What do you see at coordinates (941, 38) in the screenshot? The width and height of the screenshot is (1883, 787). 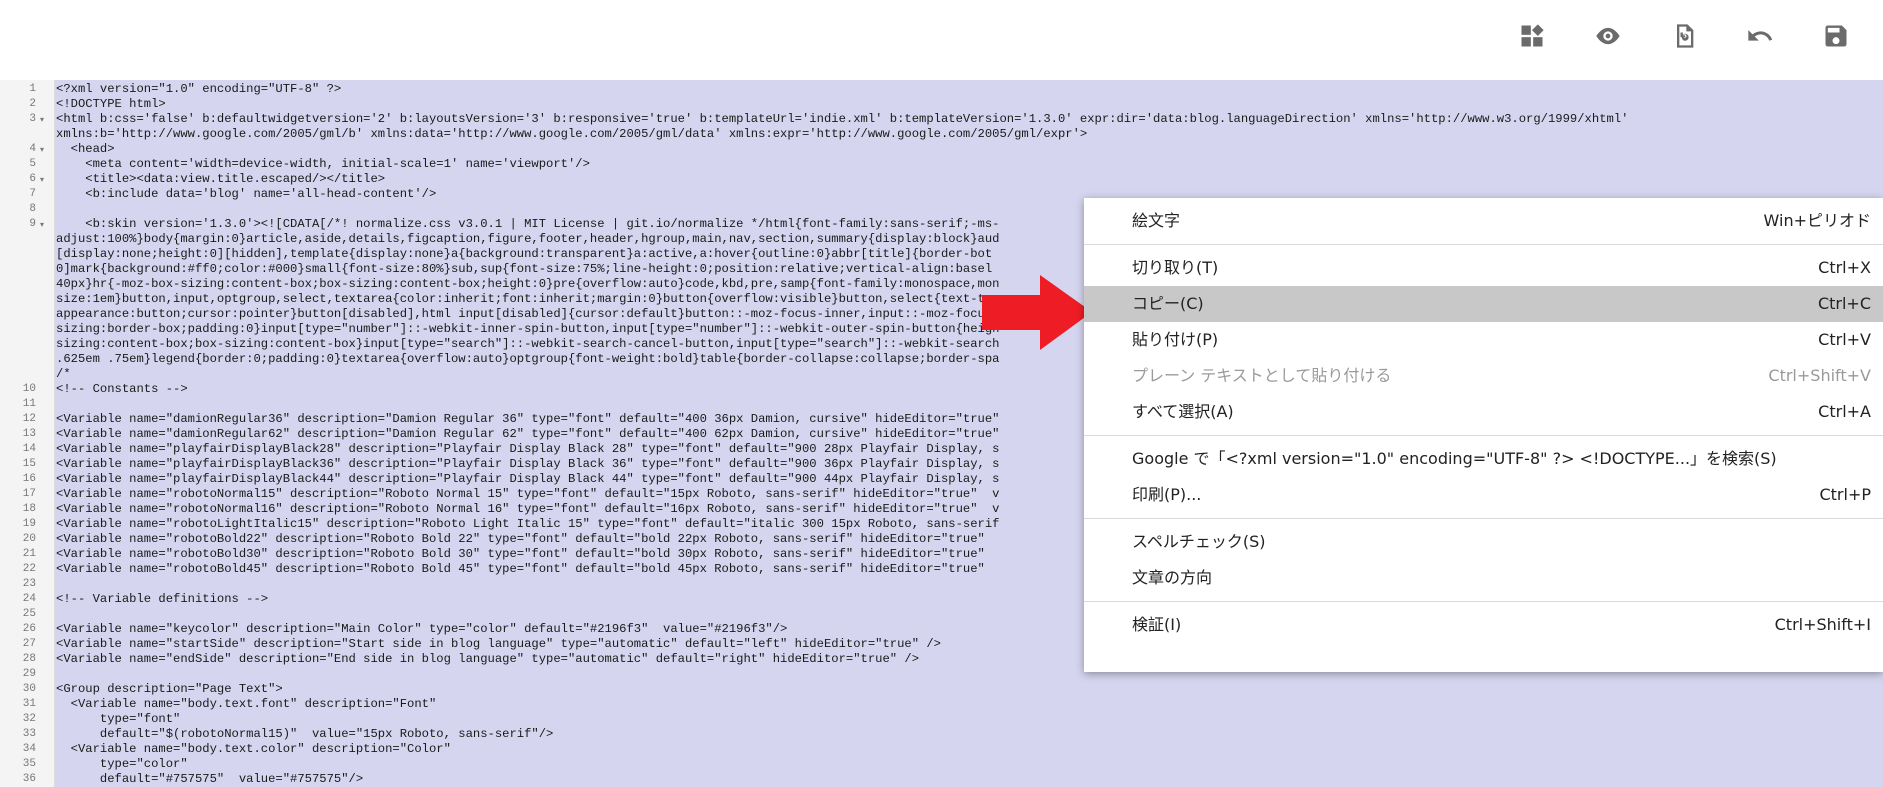 I see `editor-toolbar` at bounding box center [941, 38].